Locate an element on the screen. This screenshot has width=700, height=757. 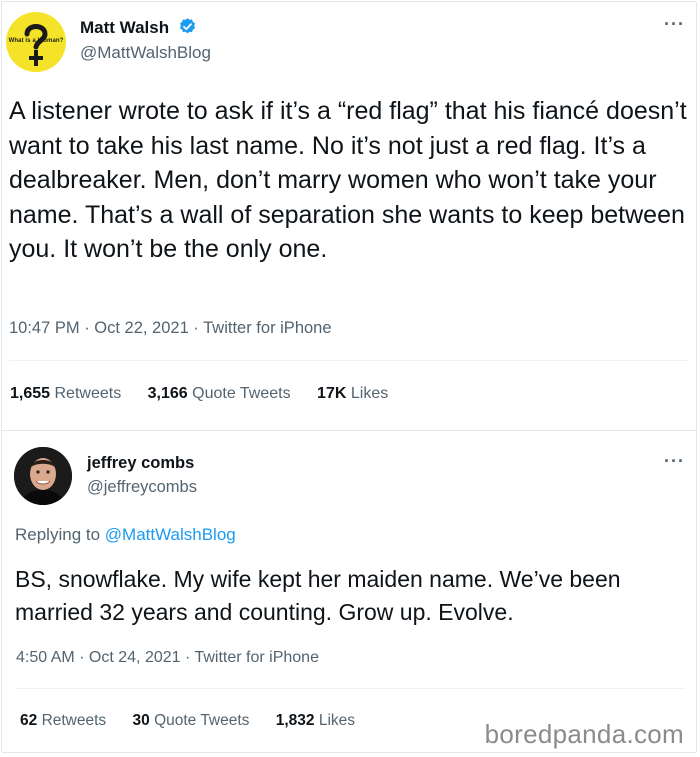
author-handle: @MattWalshBlog is located at coordinates (145, 52).